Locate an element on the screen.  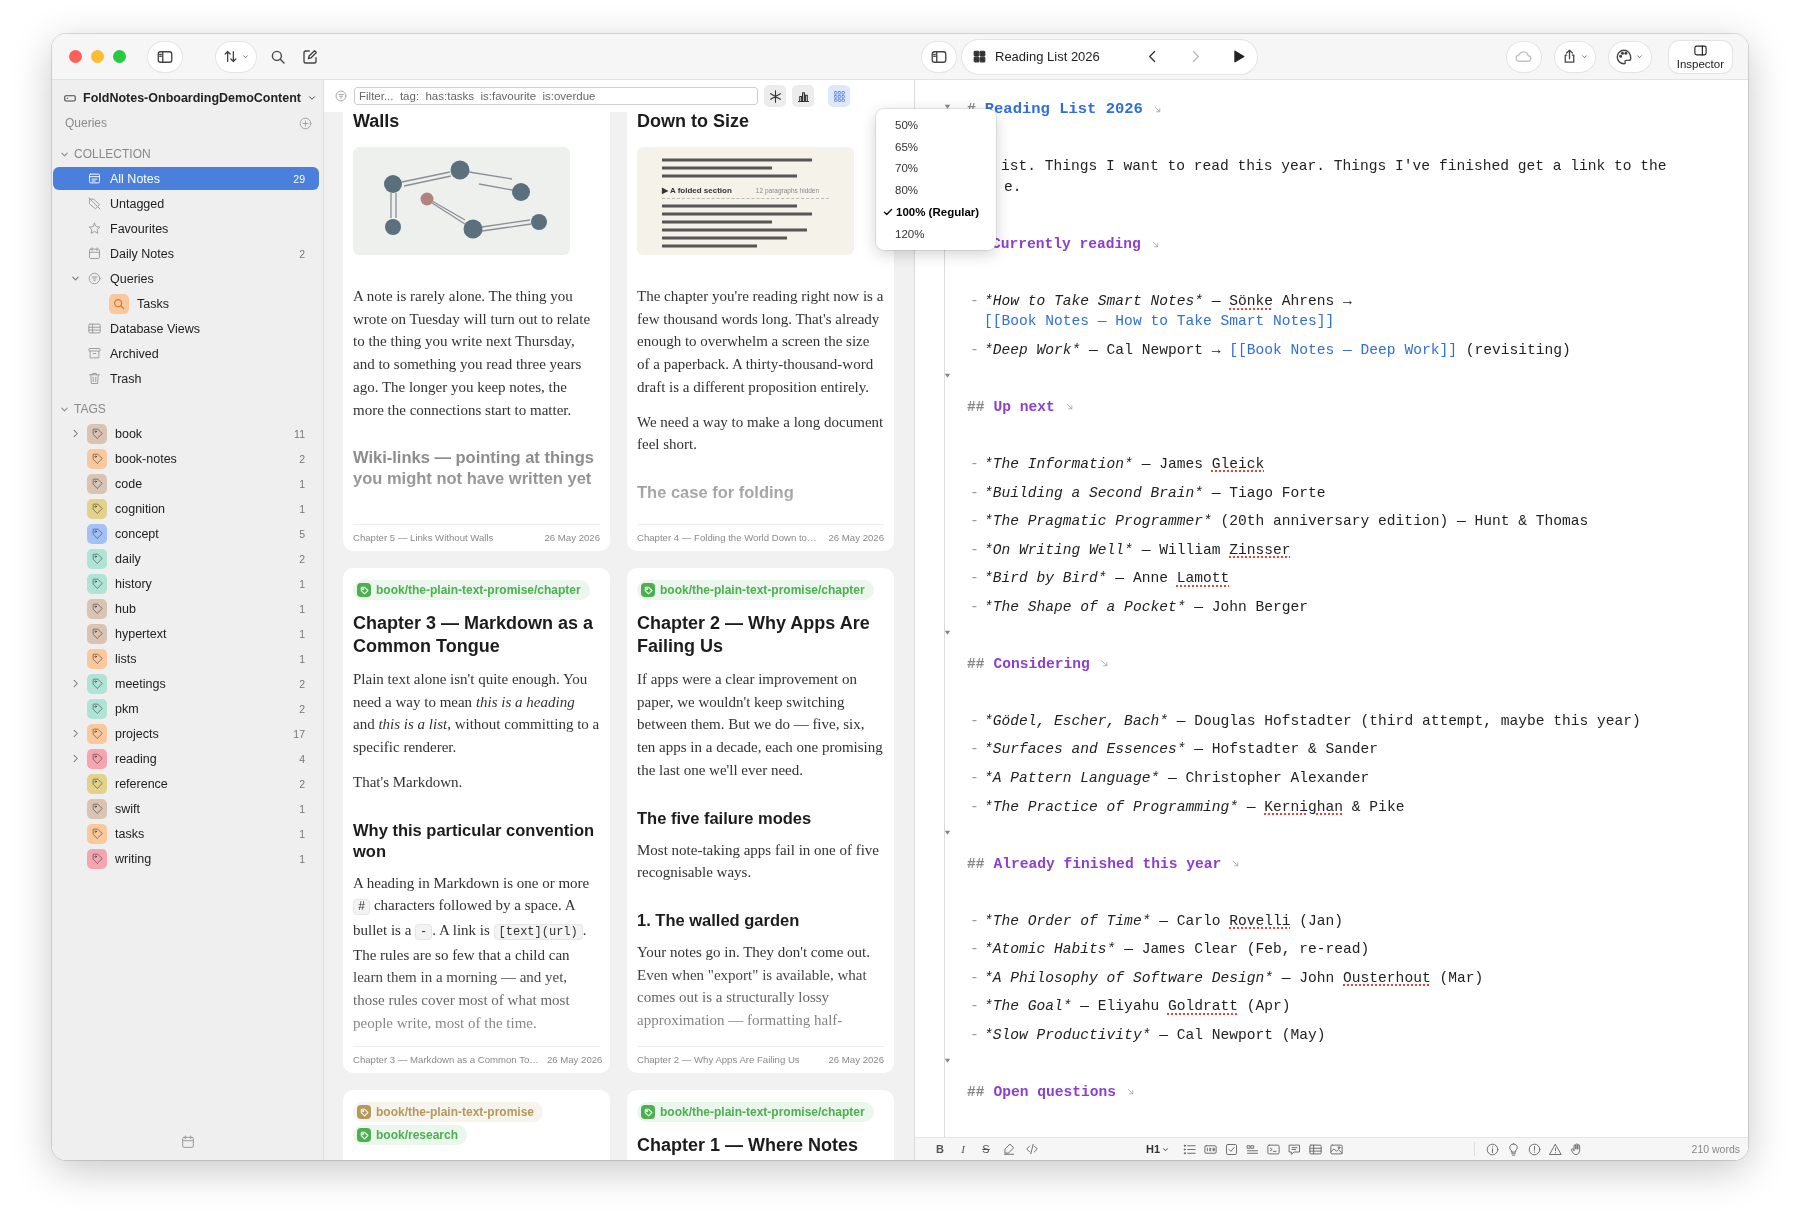
add-icon is located at coordinates (305, 123).